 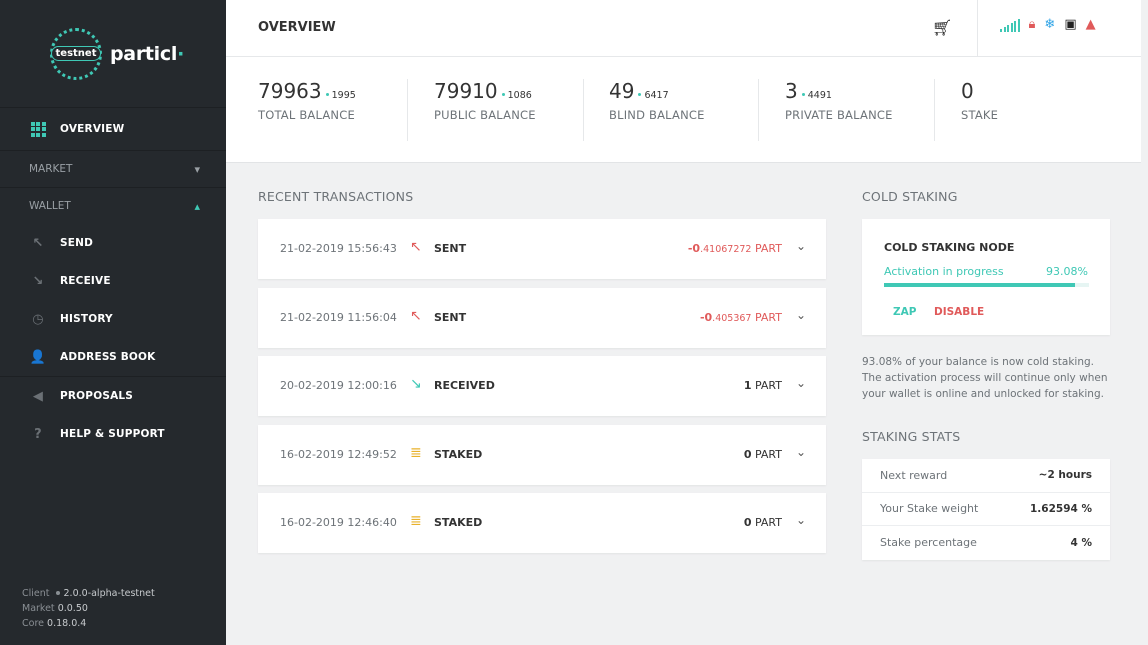 I want to click on help-icon: ?, so click(x=38, y=434).